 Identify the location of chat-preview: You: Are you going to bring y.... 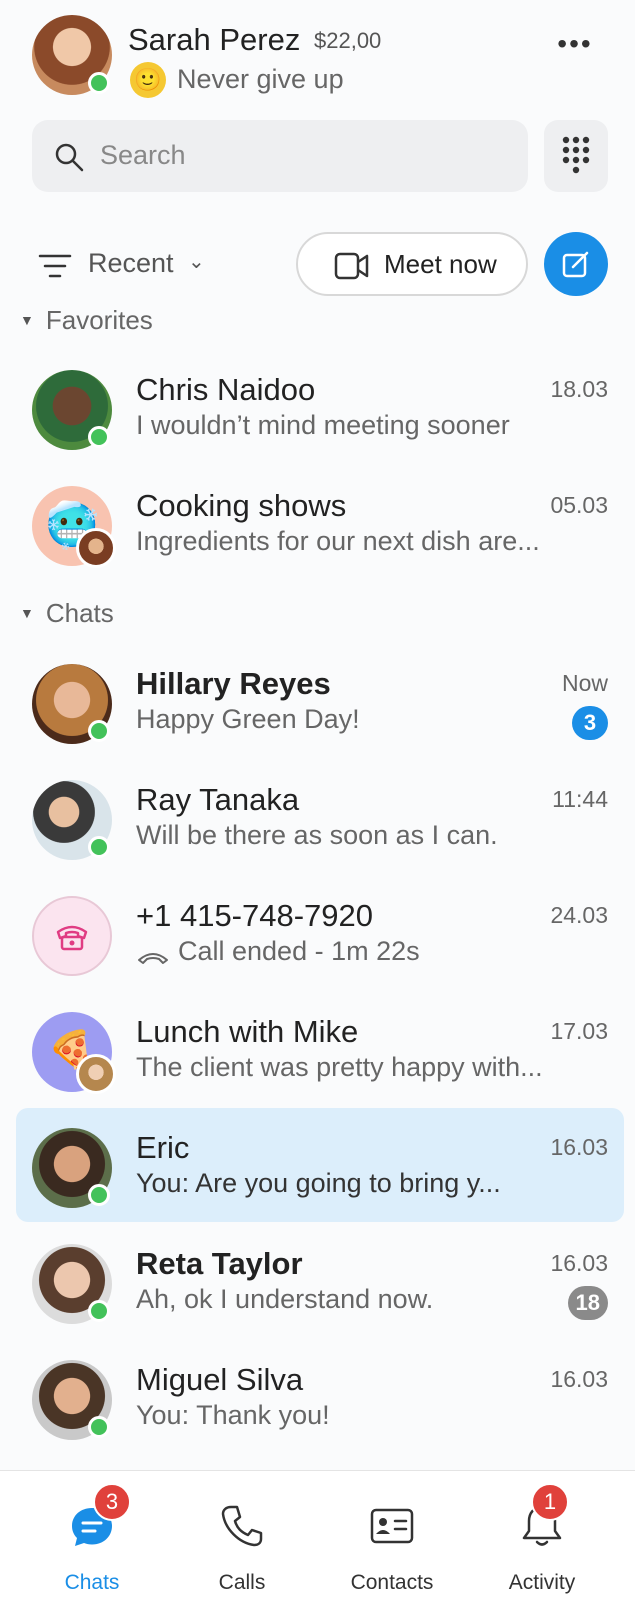
(318, 1183).